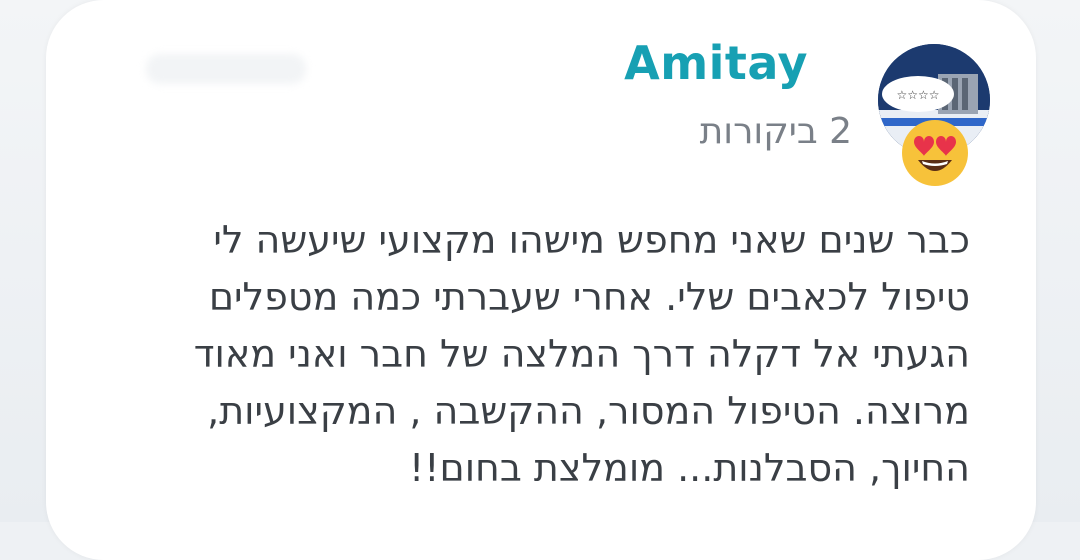 The height and width of the screenshot is (560, 1080). Describe the element at coordinates (591, 240) in the screenshot. I see `review-text-line: כבר שנים שאני מחפש מישהו מקצועי שיעשה לי` at that location.